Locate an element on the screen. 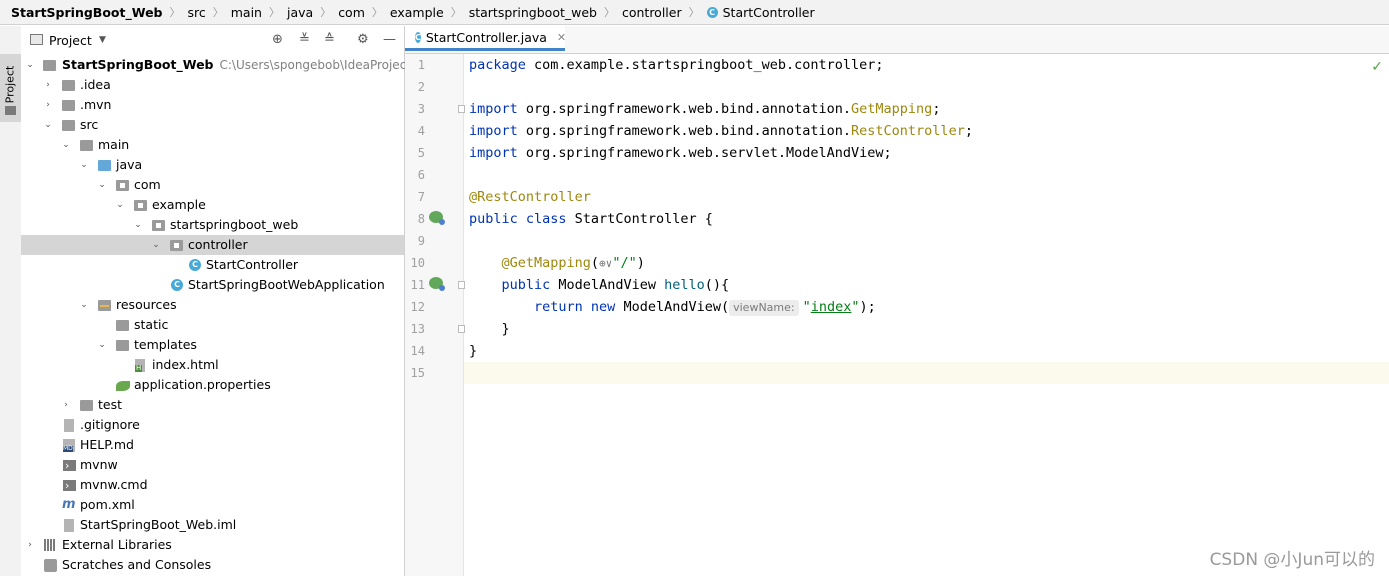 Image resolution: width=1389 pixels, height=576 pixels. line-number: 14 is located at coordinates (417, 351).